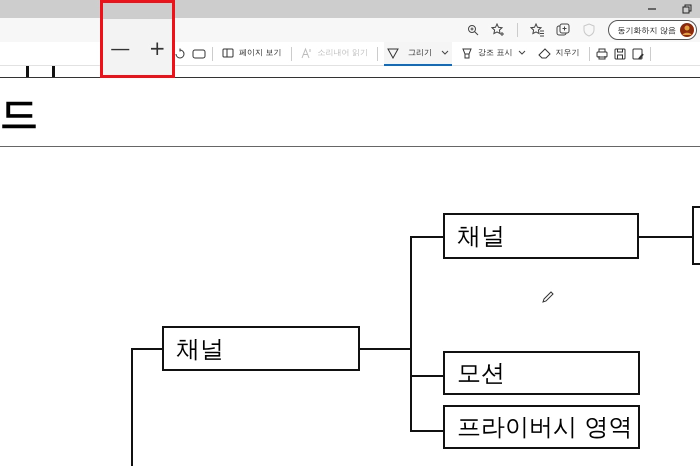 The width and height of the screenshot is (700, 466). I want to click on profile-button: 동기화하지 않음, so click(652, 30).